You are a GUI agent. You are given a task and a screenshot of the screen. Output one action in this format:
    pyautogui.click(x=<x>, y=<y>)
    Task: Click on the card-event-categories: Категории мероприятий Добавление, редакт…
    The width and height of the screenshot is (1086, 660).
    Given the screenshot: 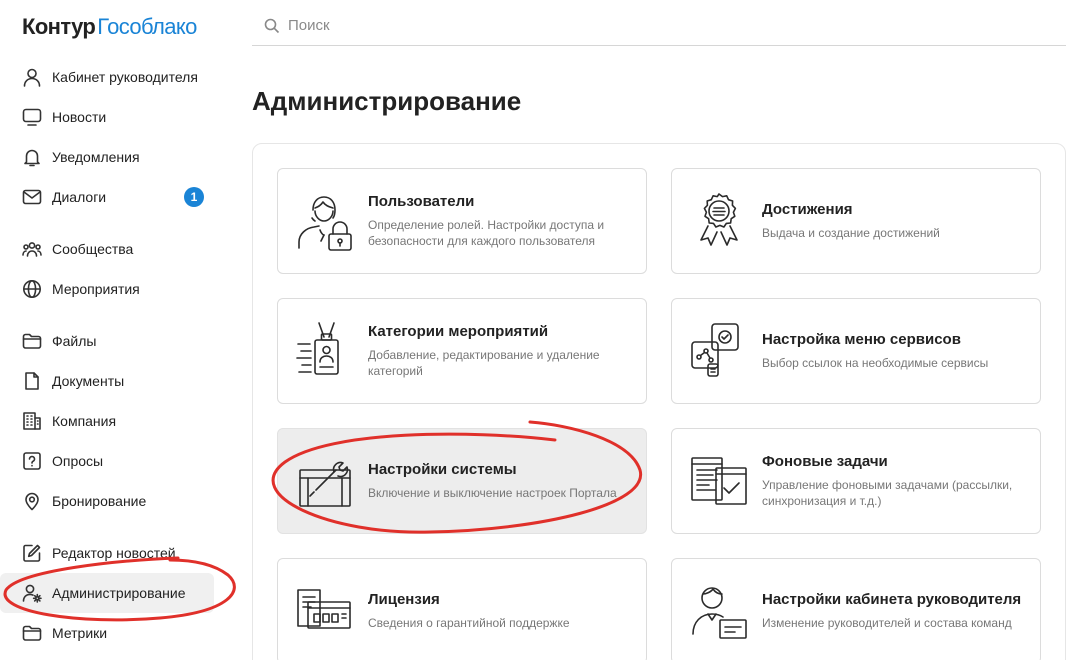 What is the action you would take?
    pyautogui.click(x=462, y=351)
    